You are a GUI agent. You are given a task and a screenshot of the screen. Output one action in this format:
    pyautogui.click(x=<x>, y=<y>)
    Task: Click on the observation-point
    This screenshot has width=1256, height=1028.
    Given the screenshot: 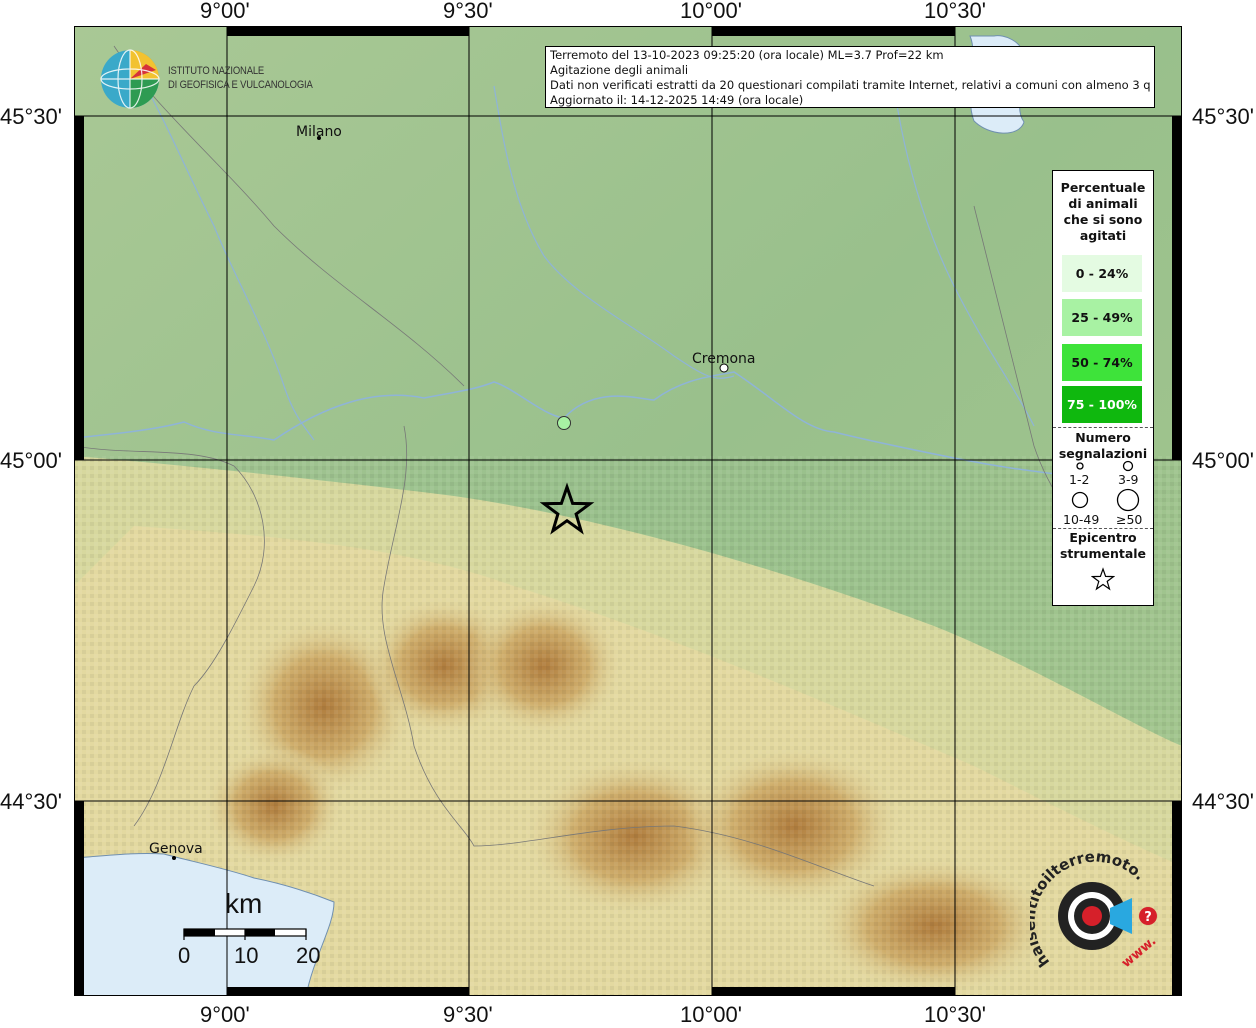 What is the action you would take?
    pyautogui.click(x=564, y=423)
    